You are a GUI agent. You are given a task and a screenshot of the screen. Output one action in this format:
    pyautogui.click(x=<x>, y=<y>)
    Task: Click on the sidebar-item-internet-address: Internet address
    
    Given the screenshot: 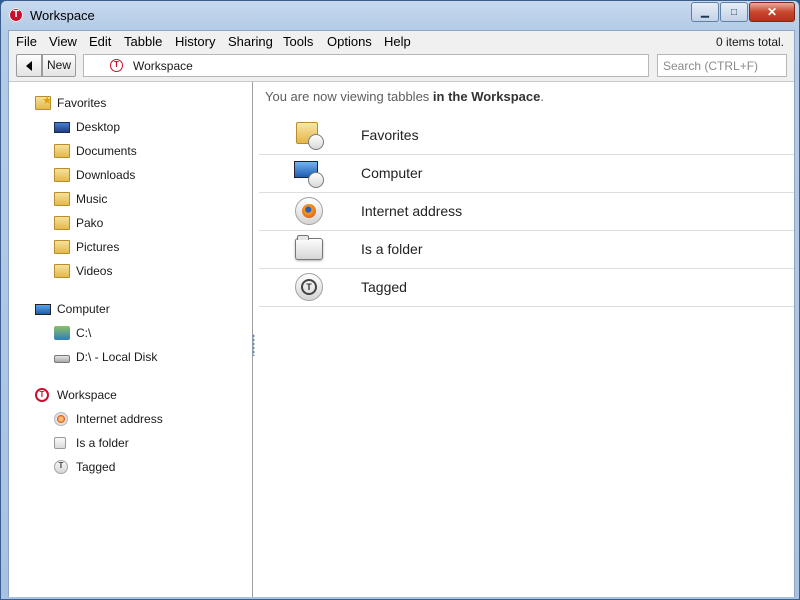 What is the action you would take?
    pyautogui.click(x=108, y=419)
    